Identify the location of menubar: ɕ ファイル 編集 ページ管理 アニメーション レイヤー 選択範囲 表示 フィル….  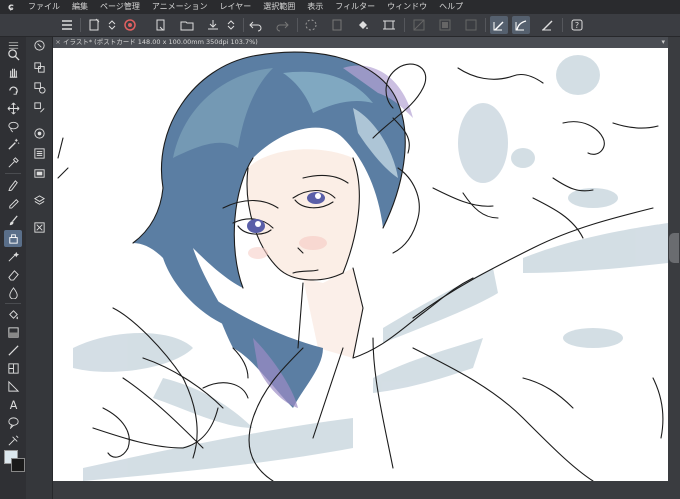
(340, 7).